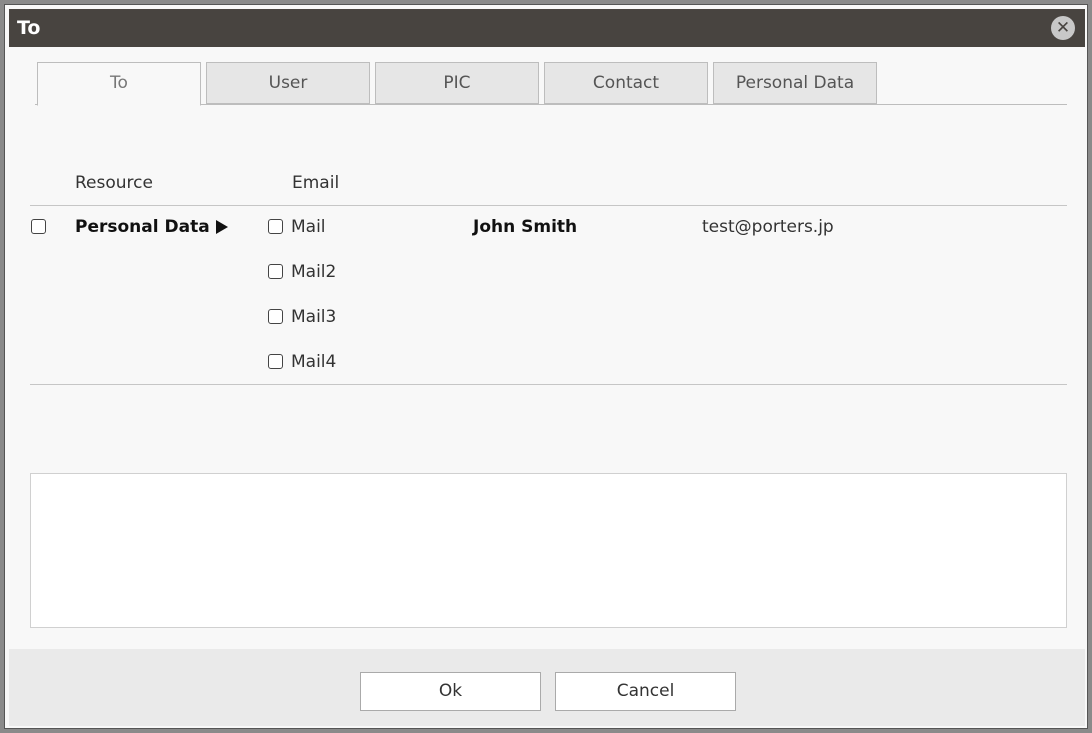 The height and width of the screenshot is (733, 1092). What do you see at coordinates (38, 226) in the screenshot?
I see `row-select-checkbox` at bounding box center [38, 226].